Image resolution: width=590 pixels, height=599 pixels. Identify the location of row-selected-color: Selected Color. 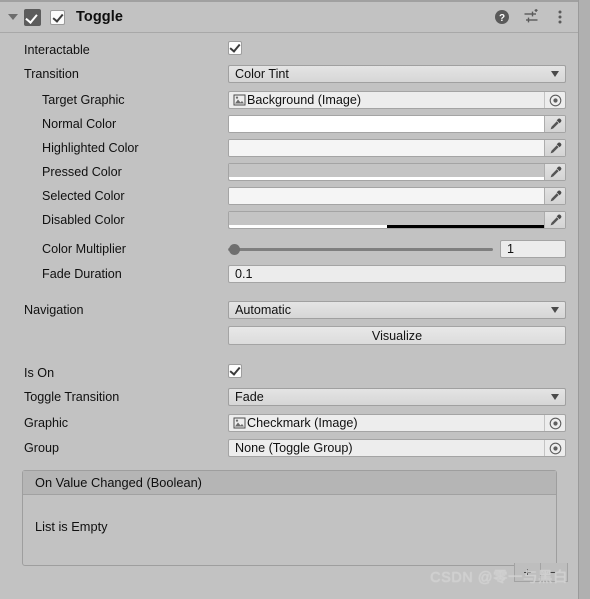
(289, 196).